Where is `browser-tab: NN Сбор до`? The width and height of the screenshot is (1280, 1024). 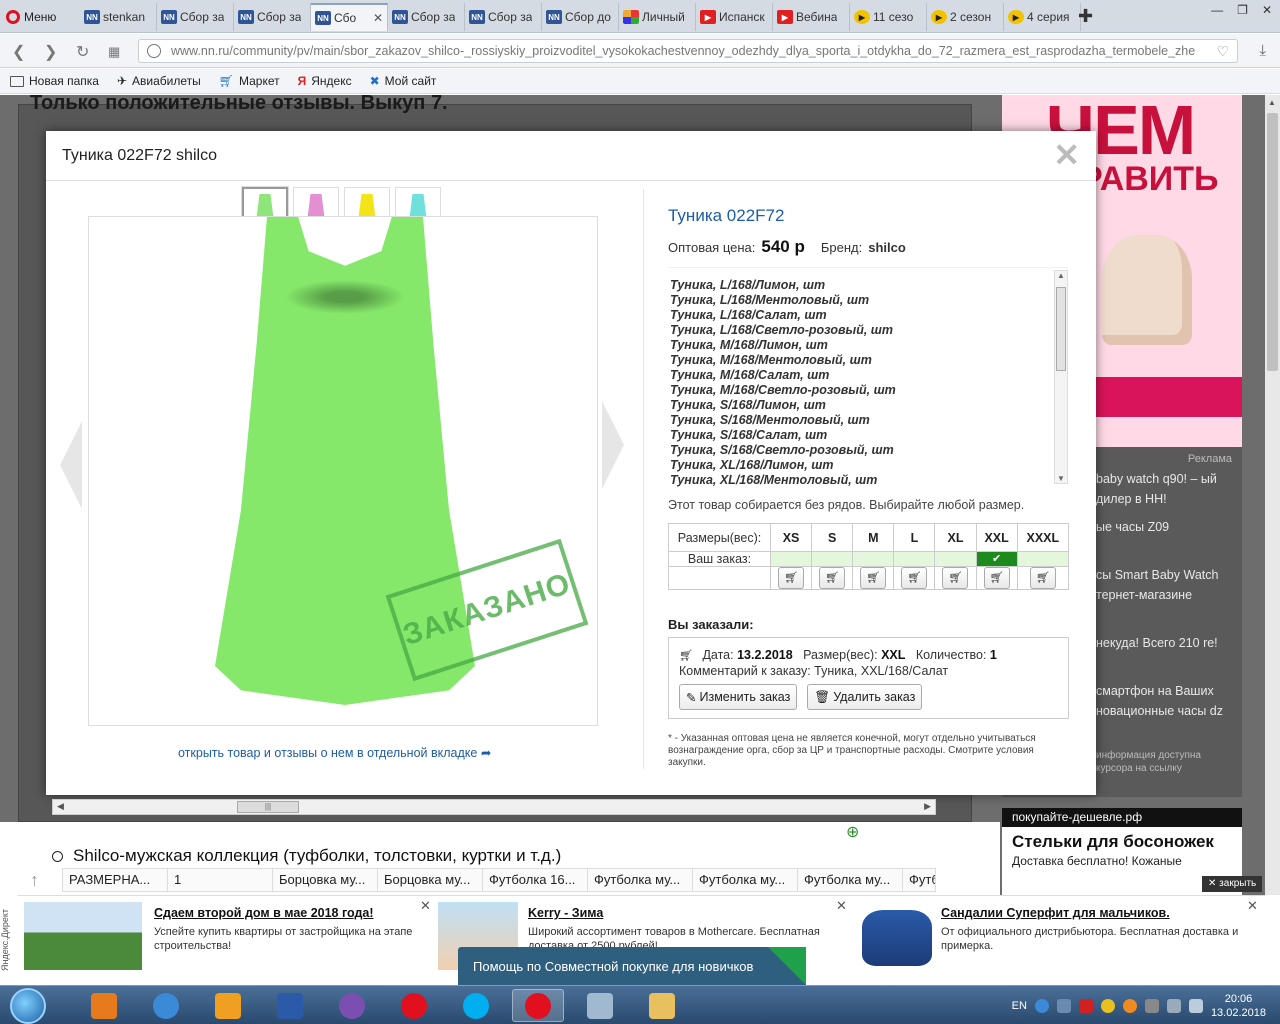
browser-tab: NN Сбор до is located at coordinates (580, 17).